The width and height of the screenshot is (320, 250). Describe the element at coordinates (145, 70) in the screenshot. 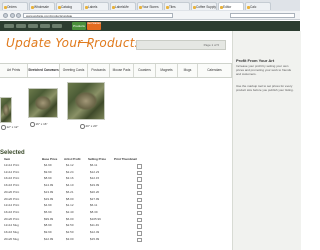

I see `tab-coasters: Coasters` at that location.